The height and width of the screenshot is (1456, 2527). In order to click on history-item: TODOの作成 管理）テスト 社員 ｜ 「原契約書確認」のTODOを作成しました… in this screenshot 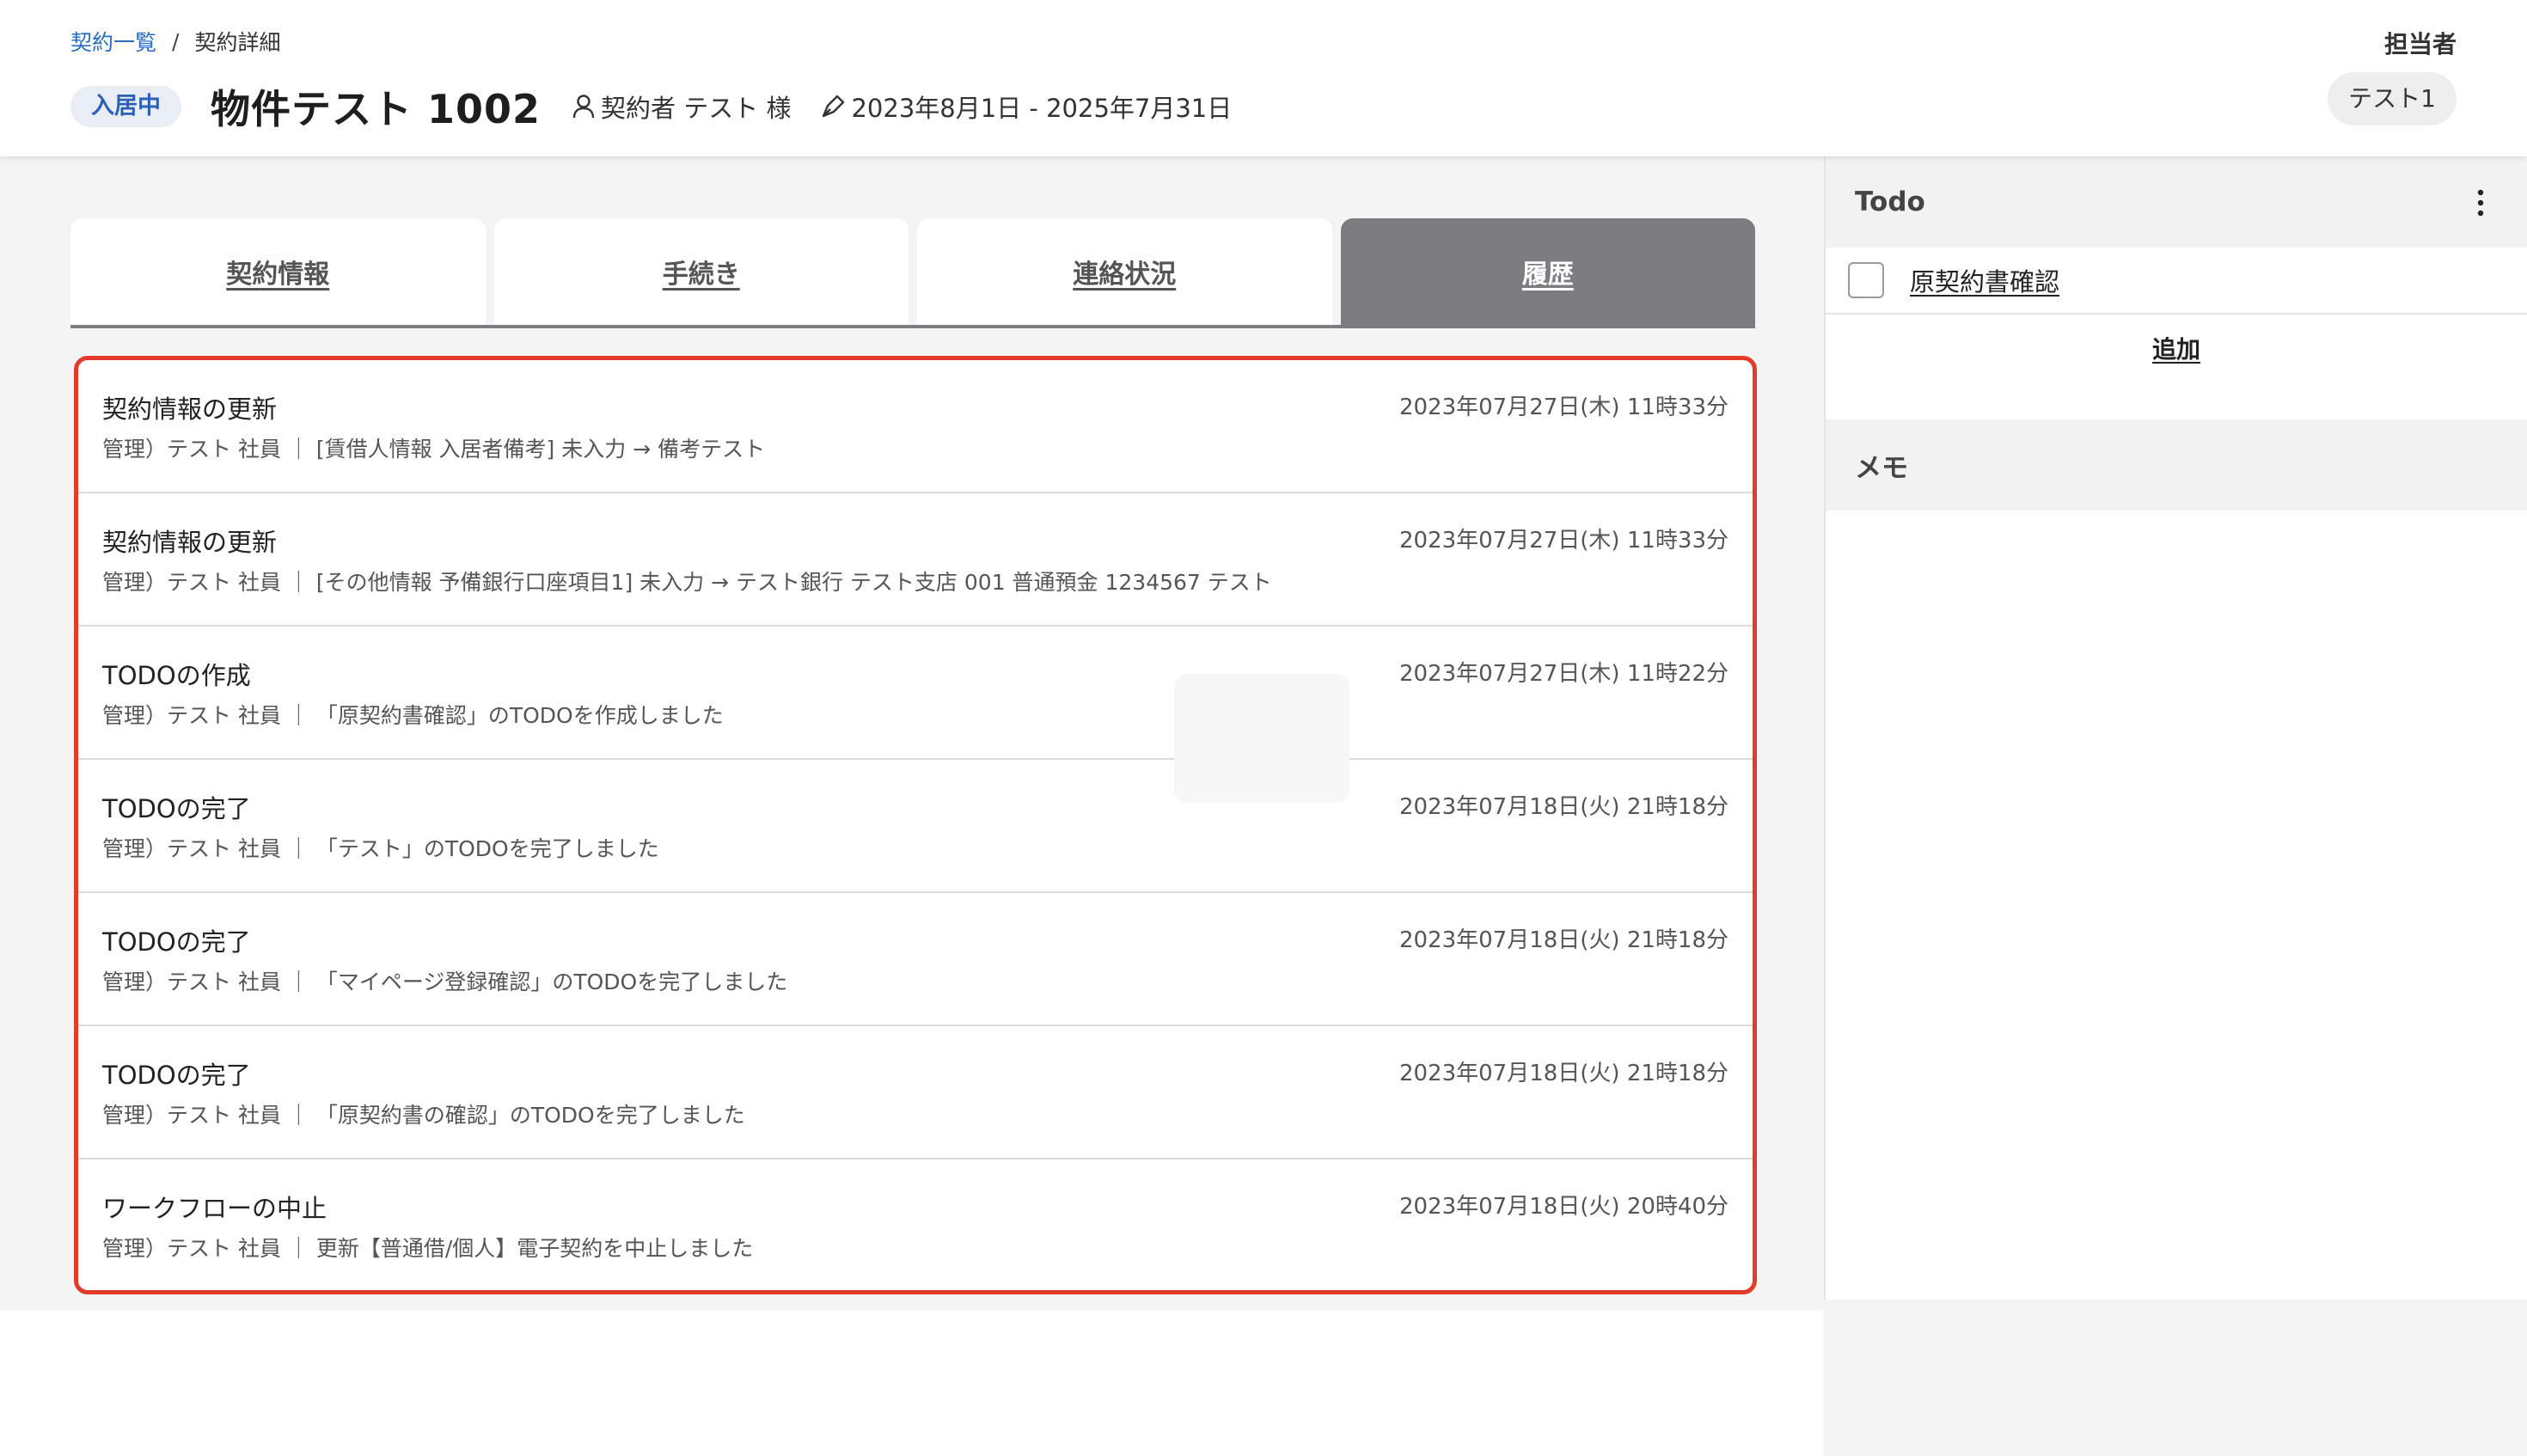, I will do `click(915, 694)`.